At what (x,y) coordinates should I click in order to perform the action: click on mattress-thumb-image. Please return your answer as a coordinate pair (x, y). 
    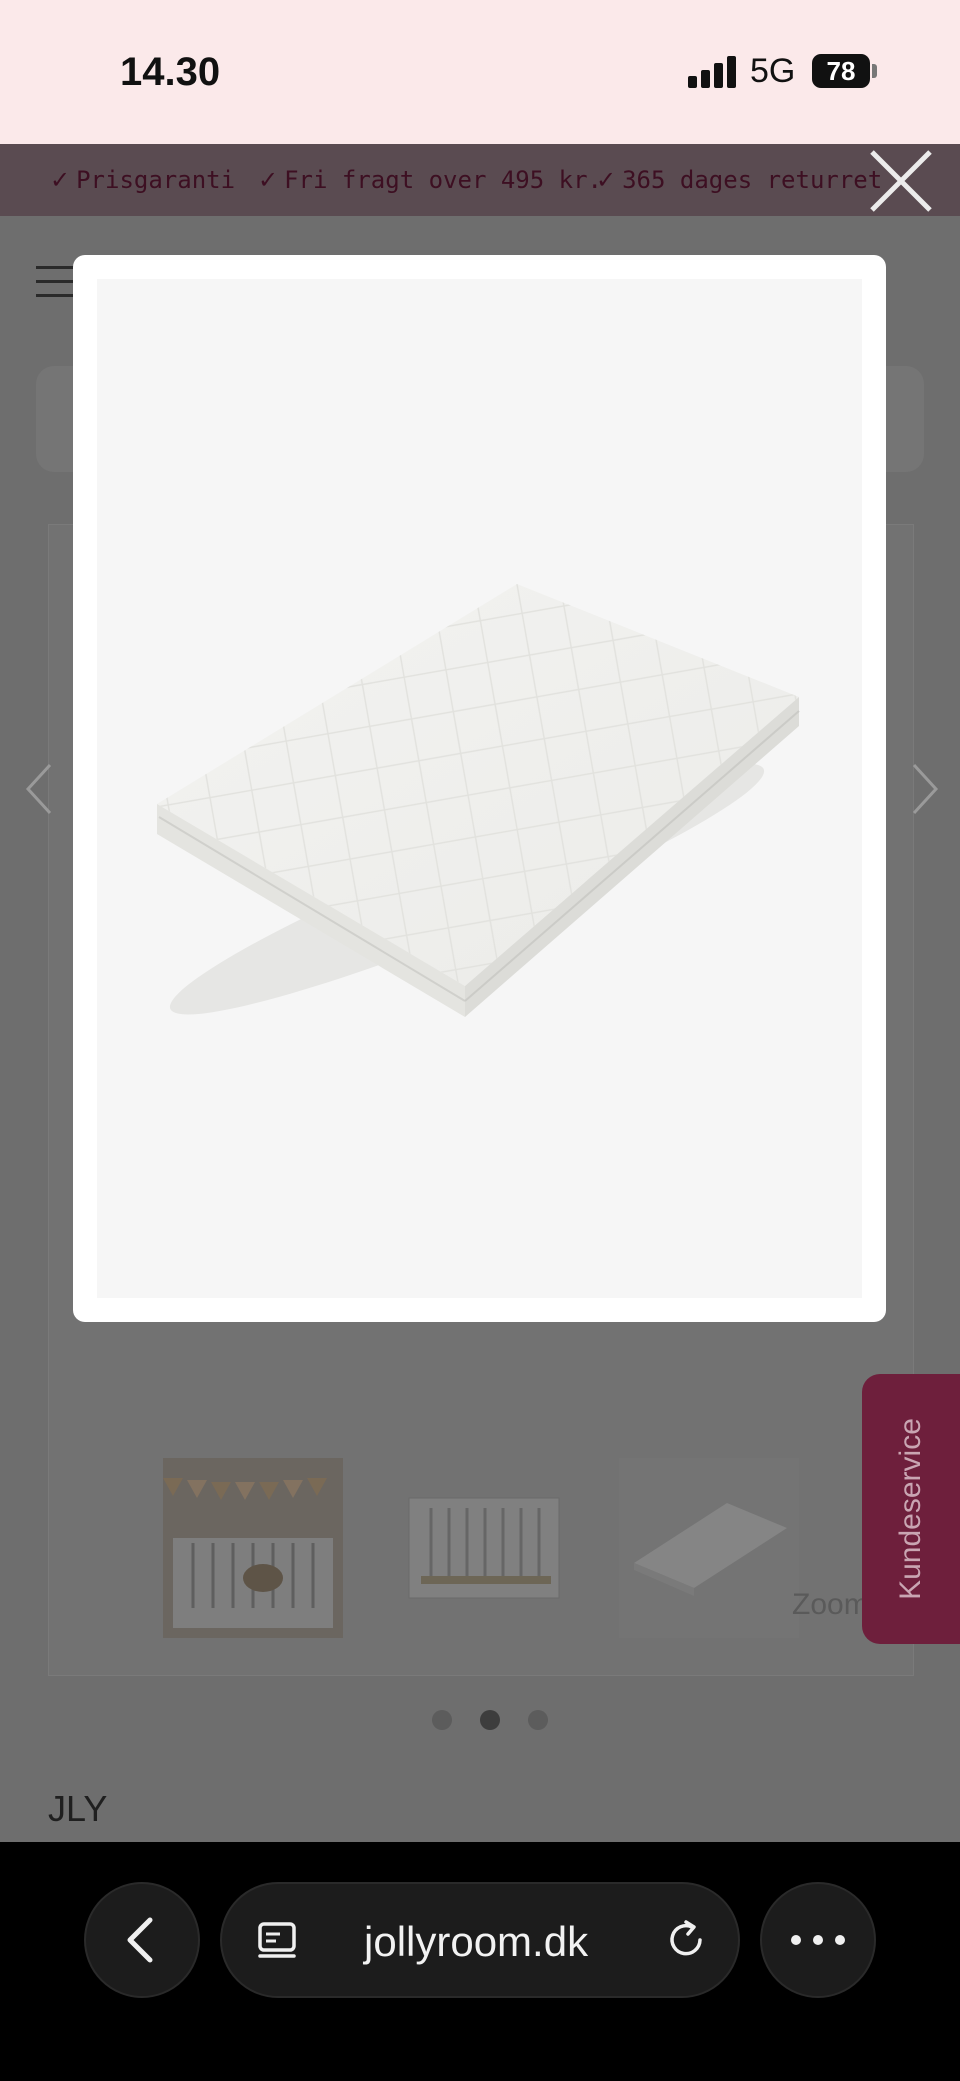
    Looking at the image, I should click on (709, 1548).